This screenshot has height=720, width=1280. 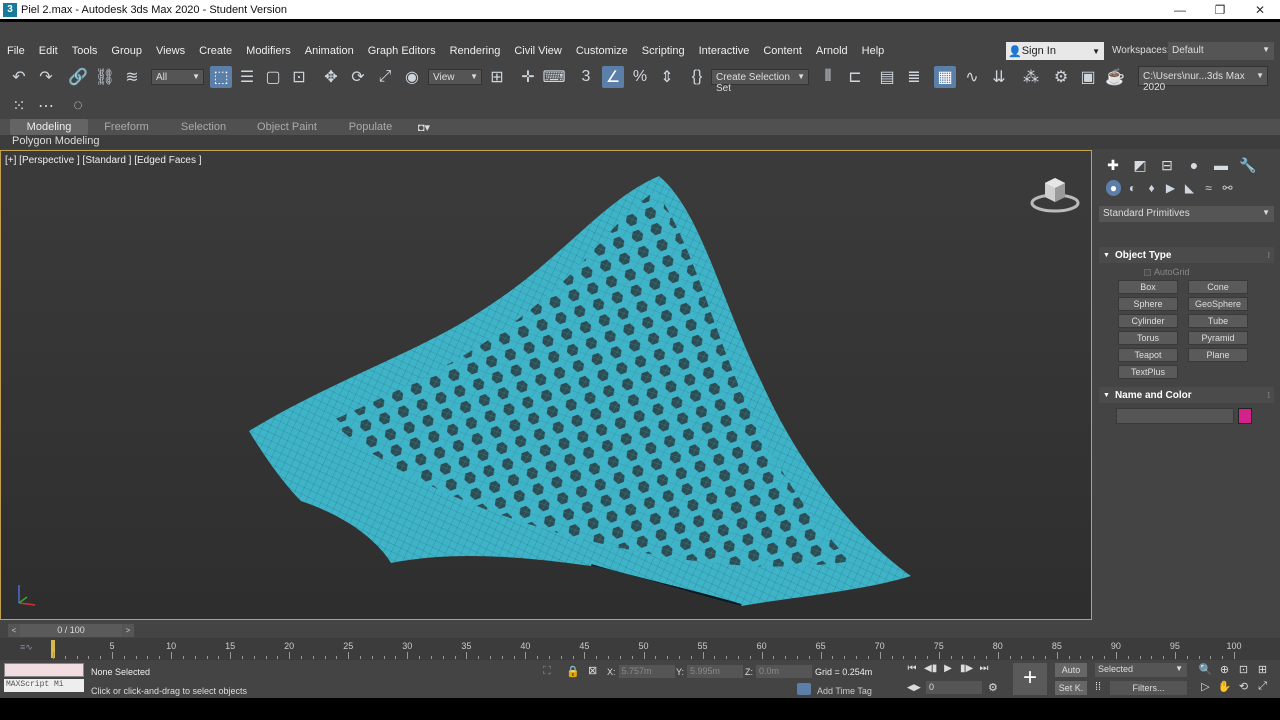 I want to click on zoom-extents-all-icon: ⊞, so click(x=1262, y=670).